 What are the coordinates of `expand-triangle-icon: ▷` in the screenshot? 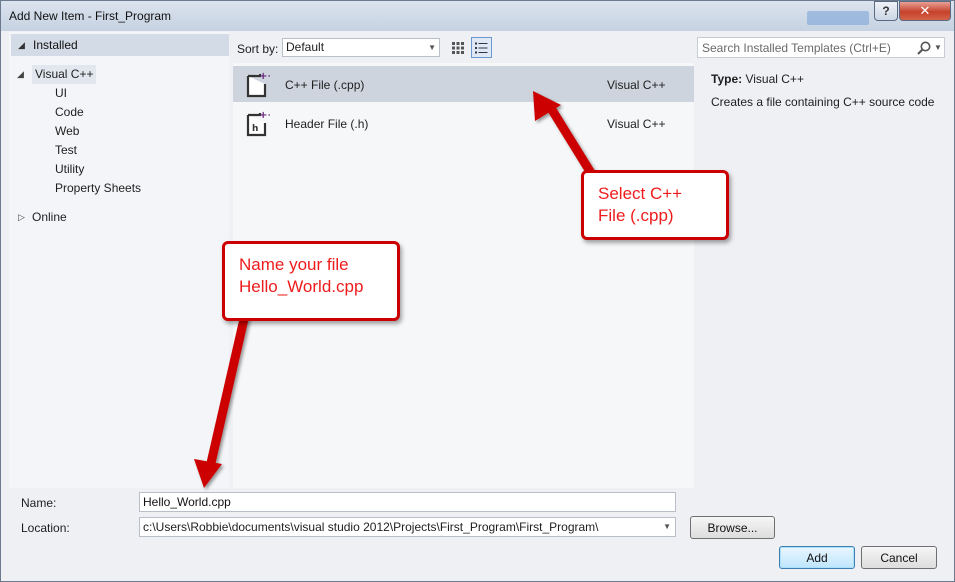 It's located at (21, 217).